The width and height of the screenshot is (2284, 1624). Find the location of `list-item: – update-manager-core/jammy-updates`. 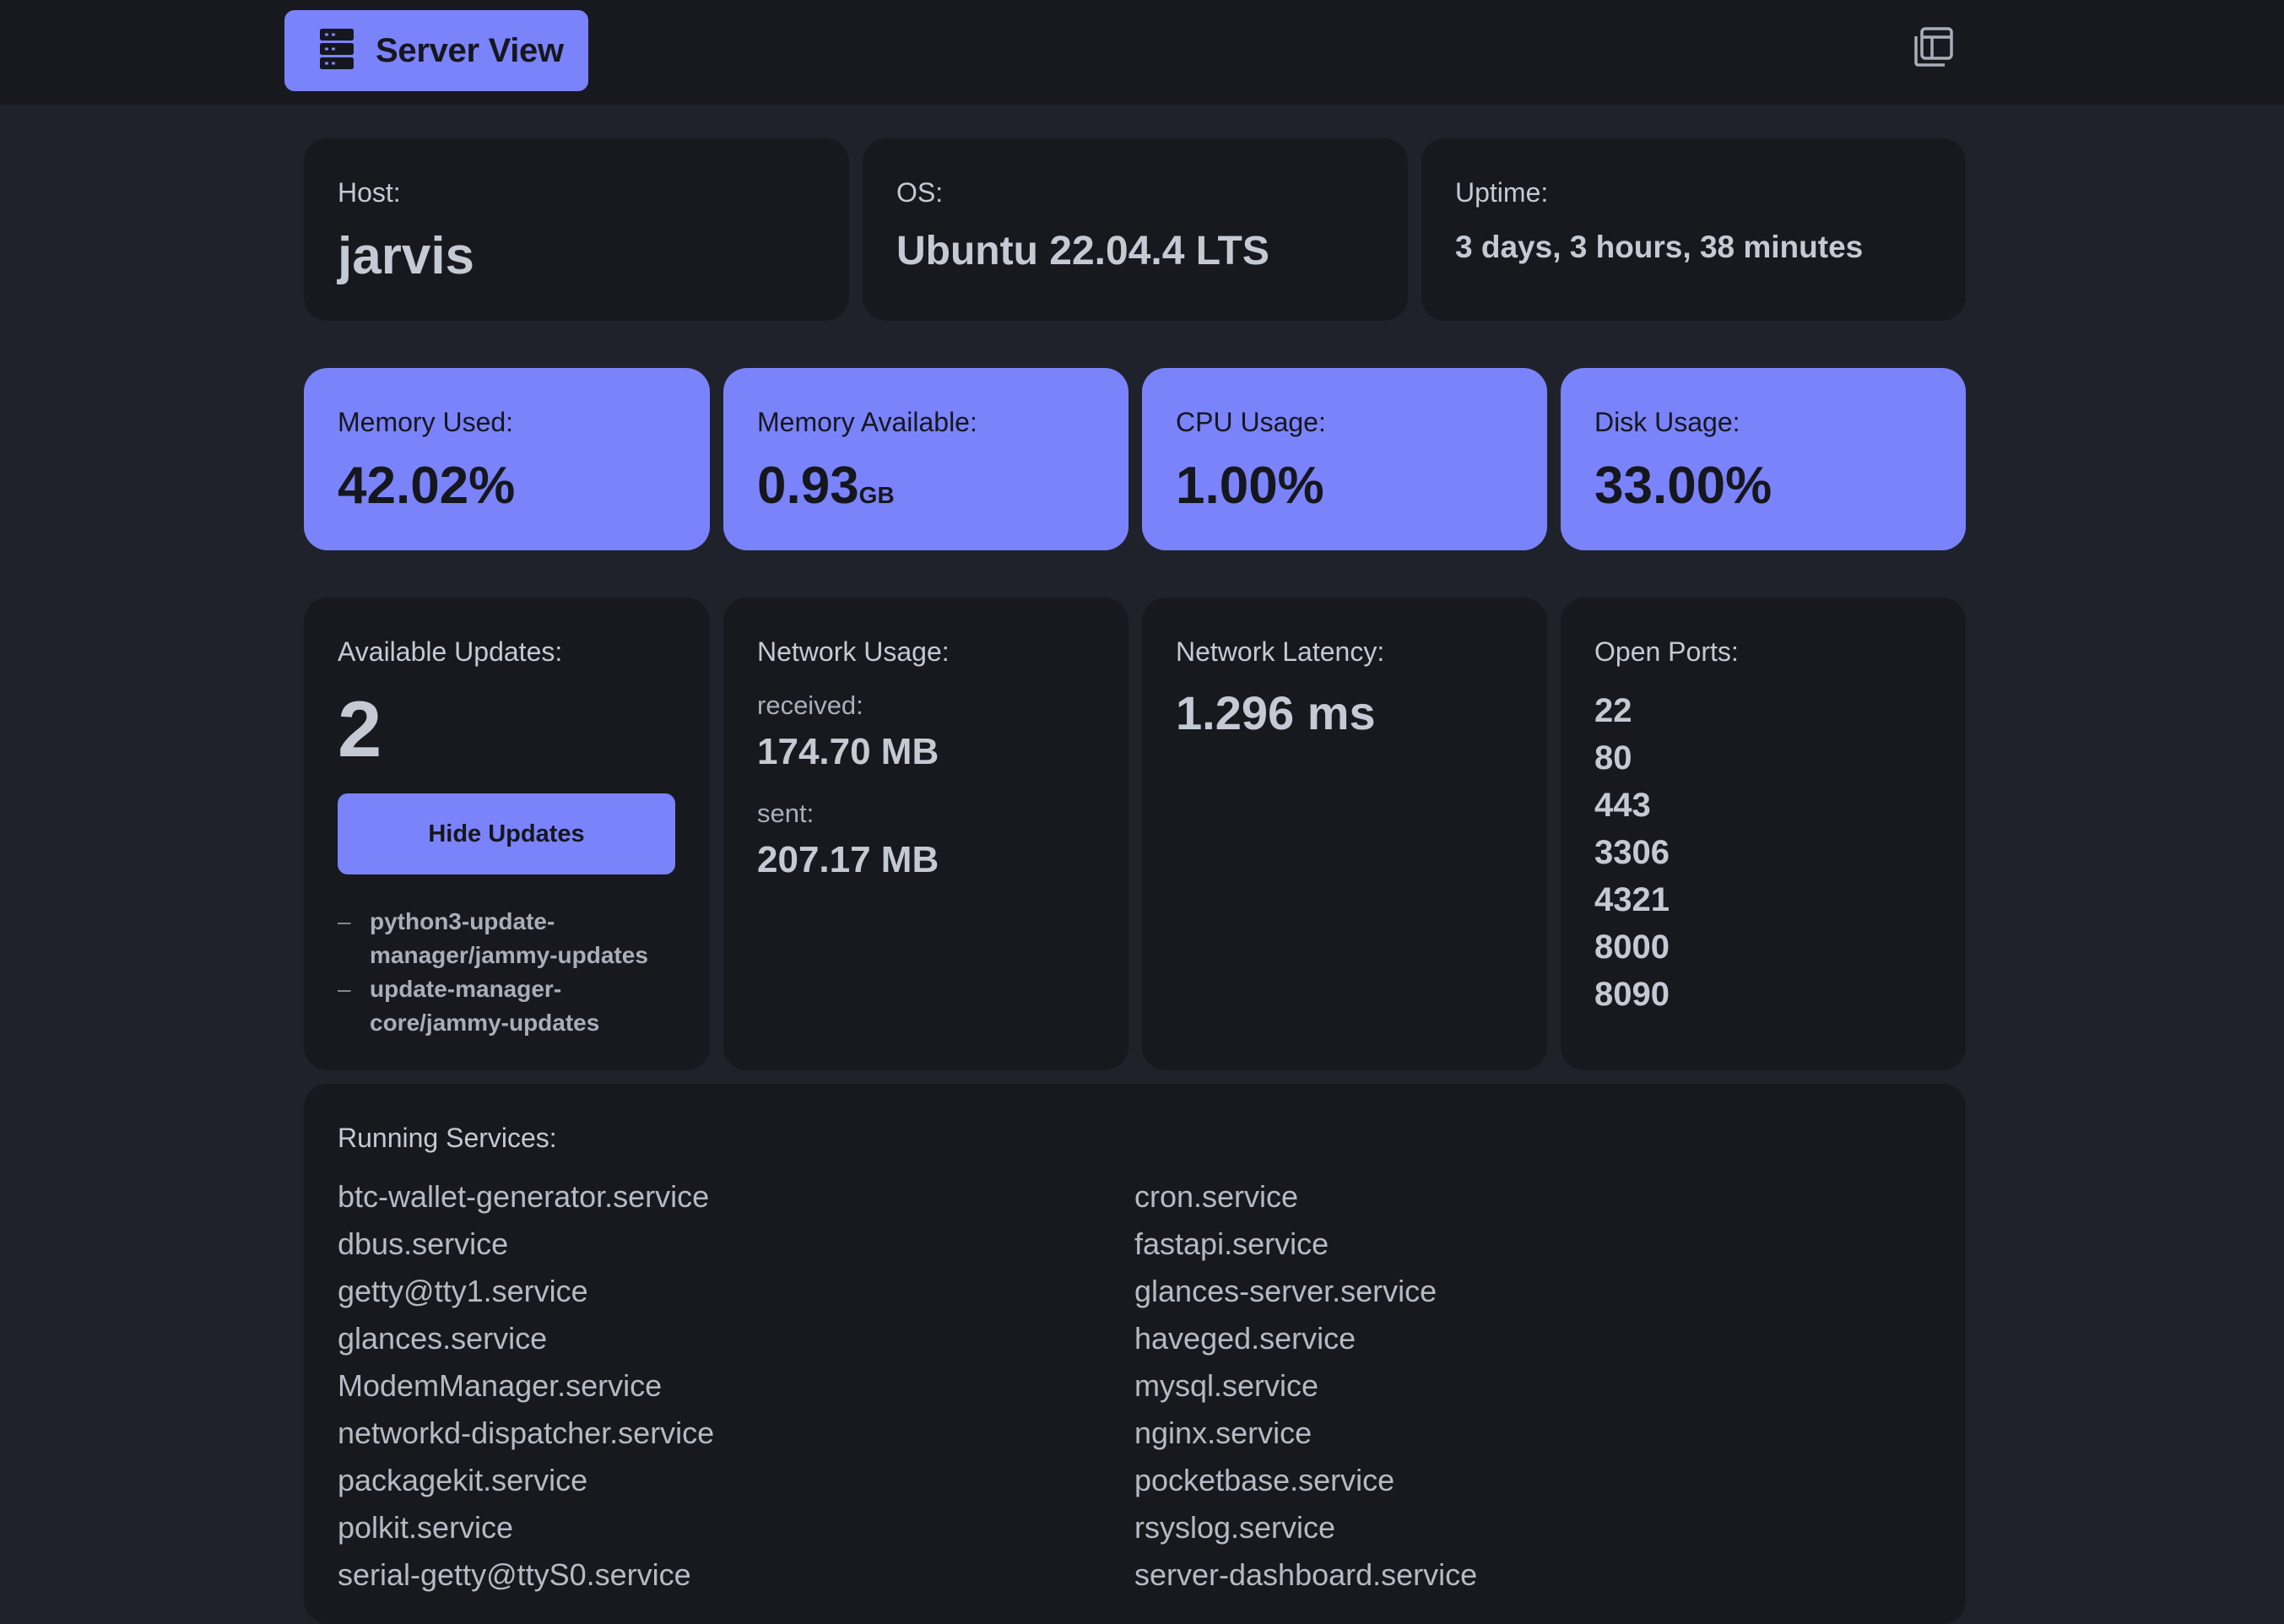

list-item: – update-manager-core/jammy-updates is located at coordinates (515, 1006).